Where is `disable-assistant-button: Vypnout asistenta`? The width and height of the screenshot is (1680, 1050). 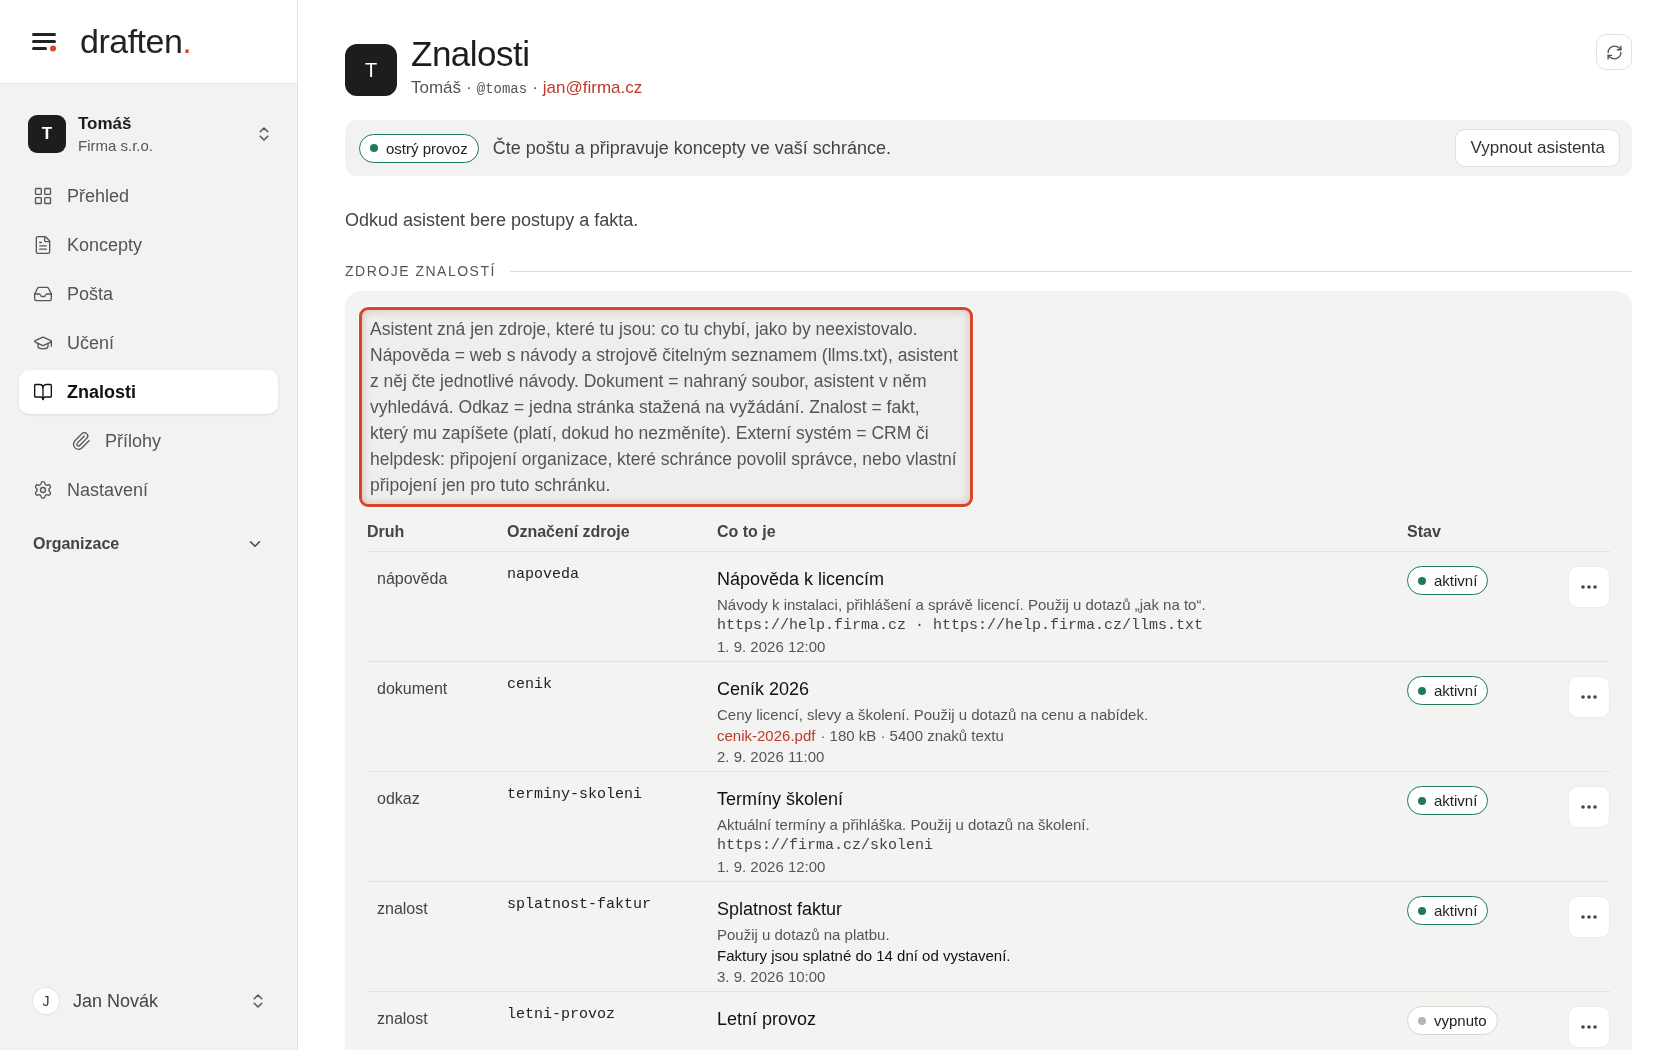
disable-assistant-button: Vypnout asistenta is located at coordinates (1537, 148).